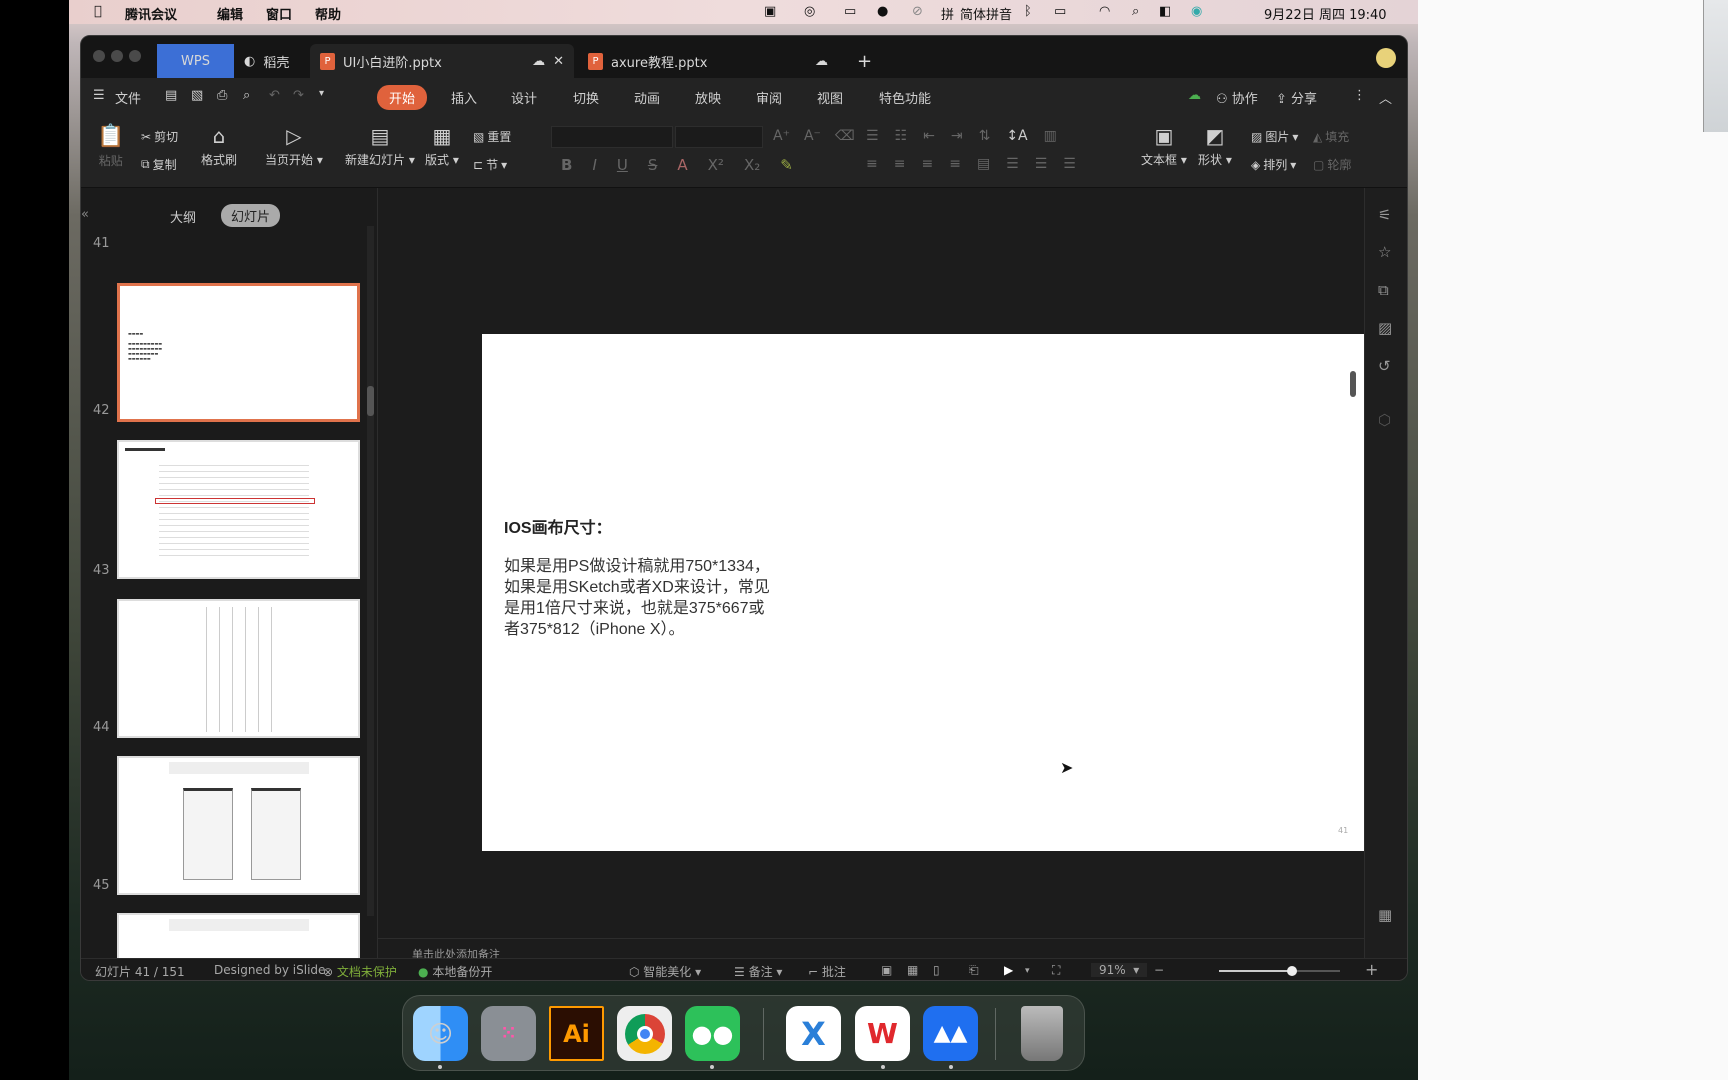 Image resolution: width=1728 pixels, height=1080 pixels. I want to click on minimize-window-button, so click(117, 56).